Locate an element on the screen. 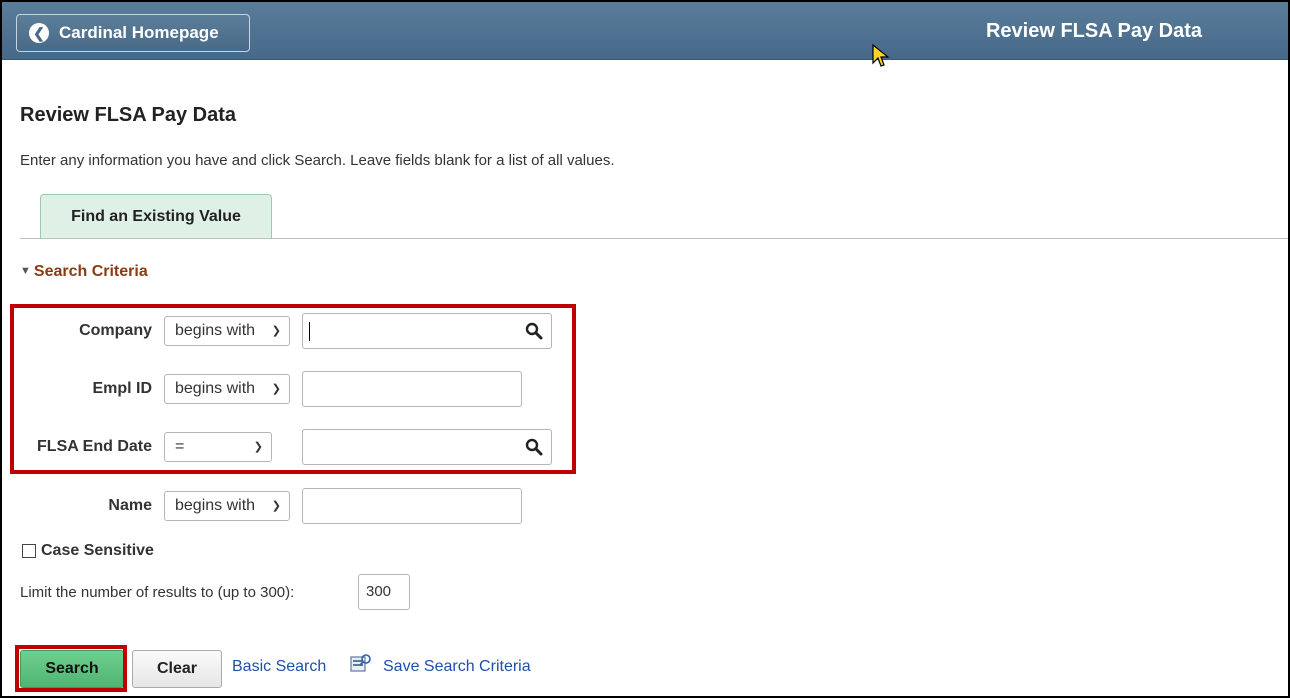 This screenshot has width=1290, height=698. name-row: Name begins with ❯ is located at coordinates (302, 506).